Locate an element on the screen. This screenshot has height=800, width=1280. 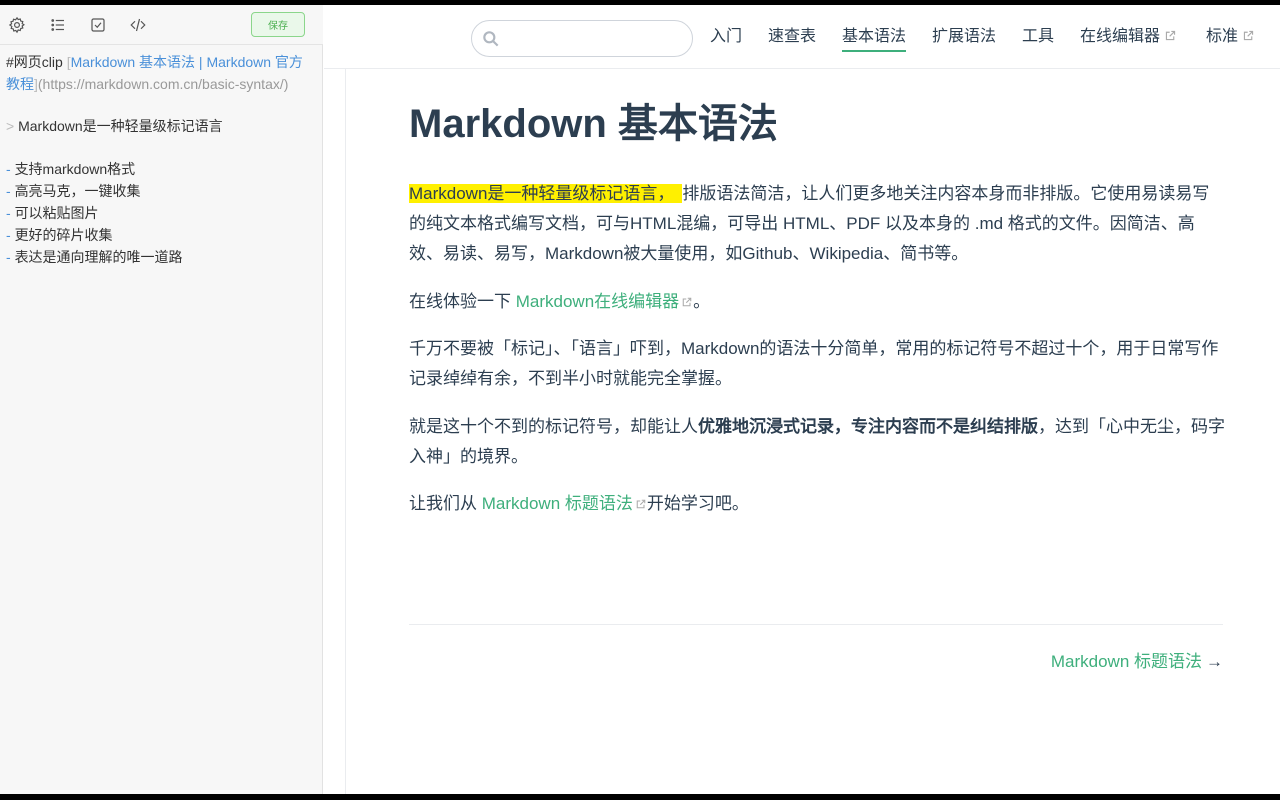
save-button: 保存 is located at coordinates (278, 24).